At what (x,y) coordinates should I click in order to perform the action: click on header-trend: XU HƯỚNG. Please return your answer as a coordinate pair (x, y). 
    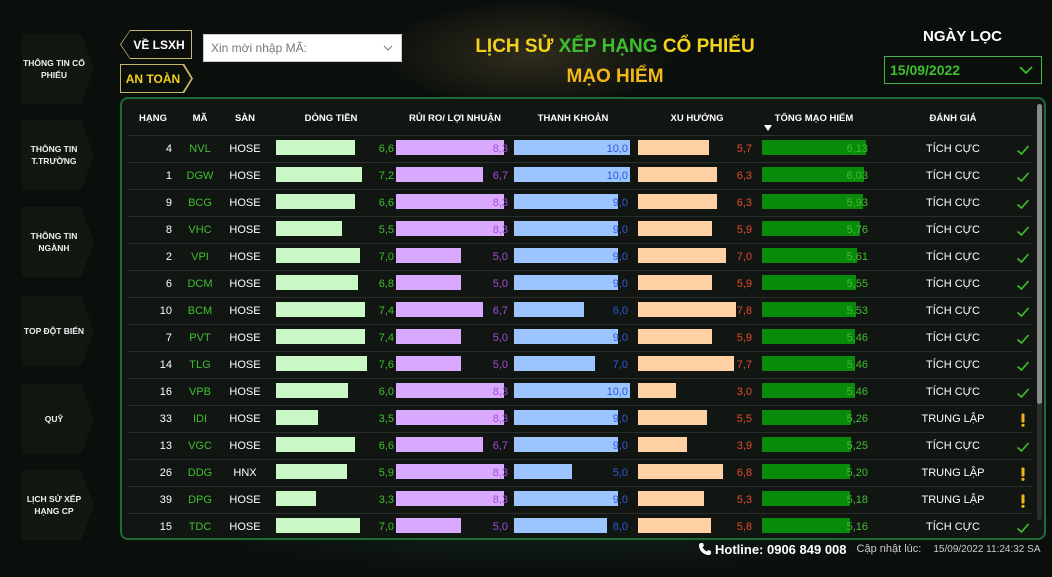
    Looking at the image, I should click on (697, 118).